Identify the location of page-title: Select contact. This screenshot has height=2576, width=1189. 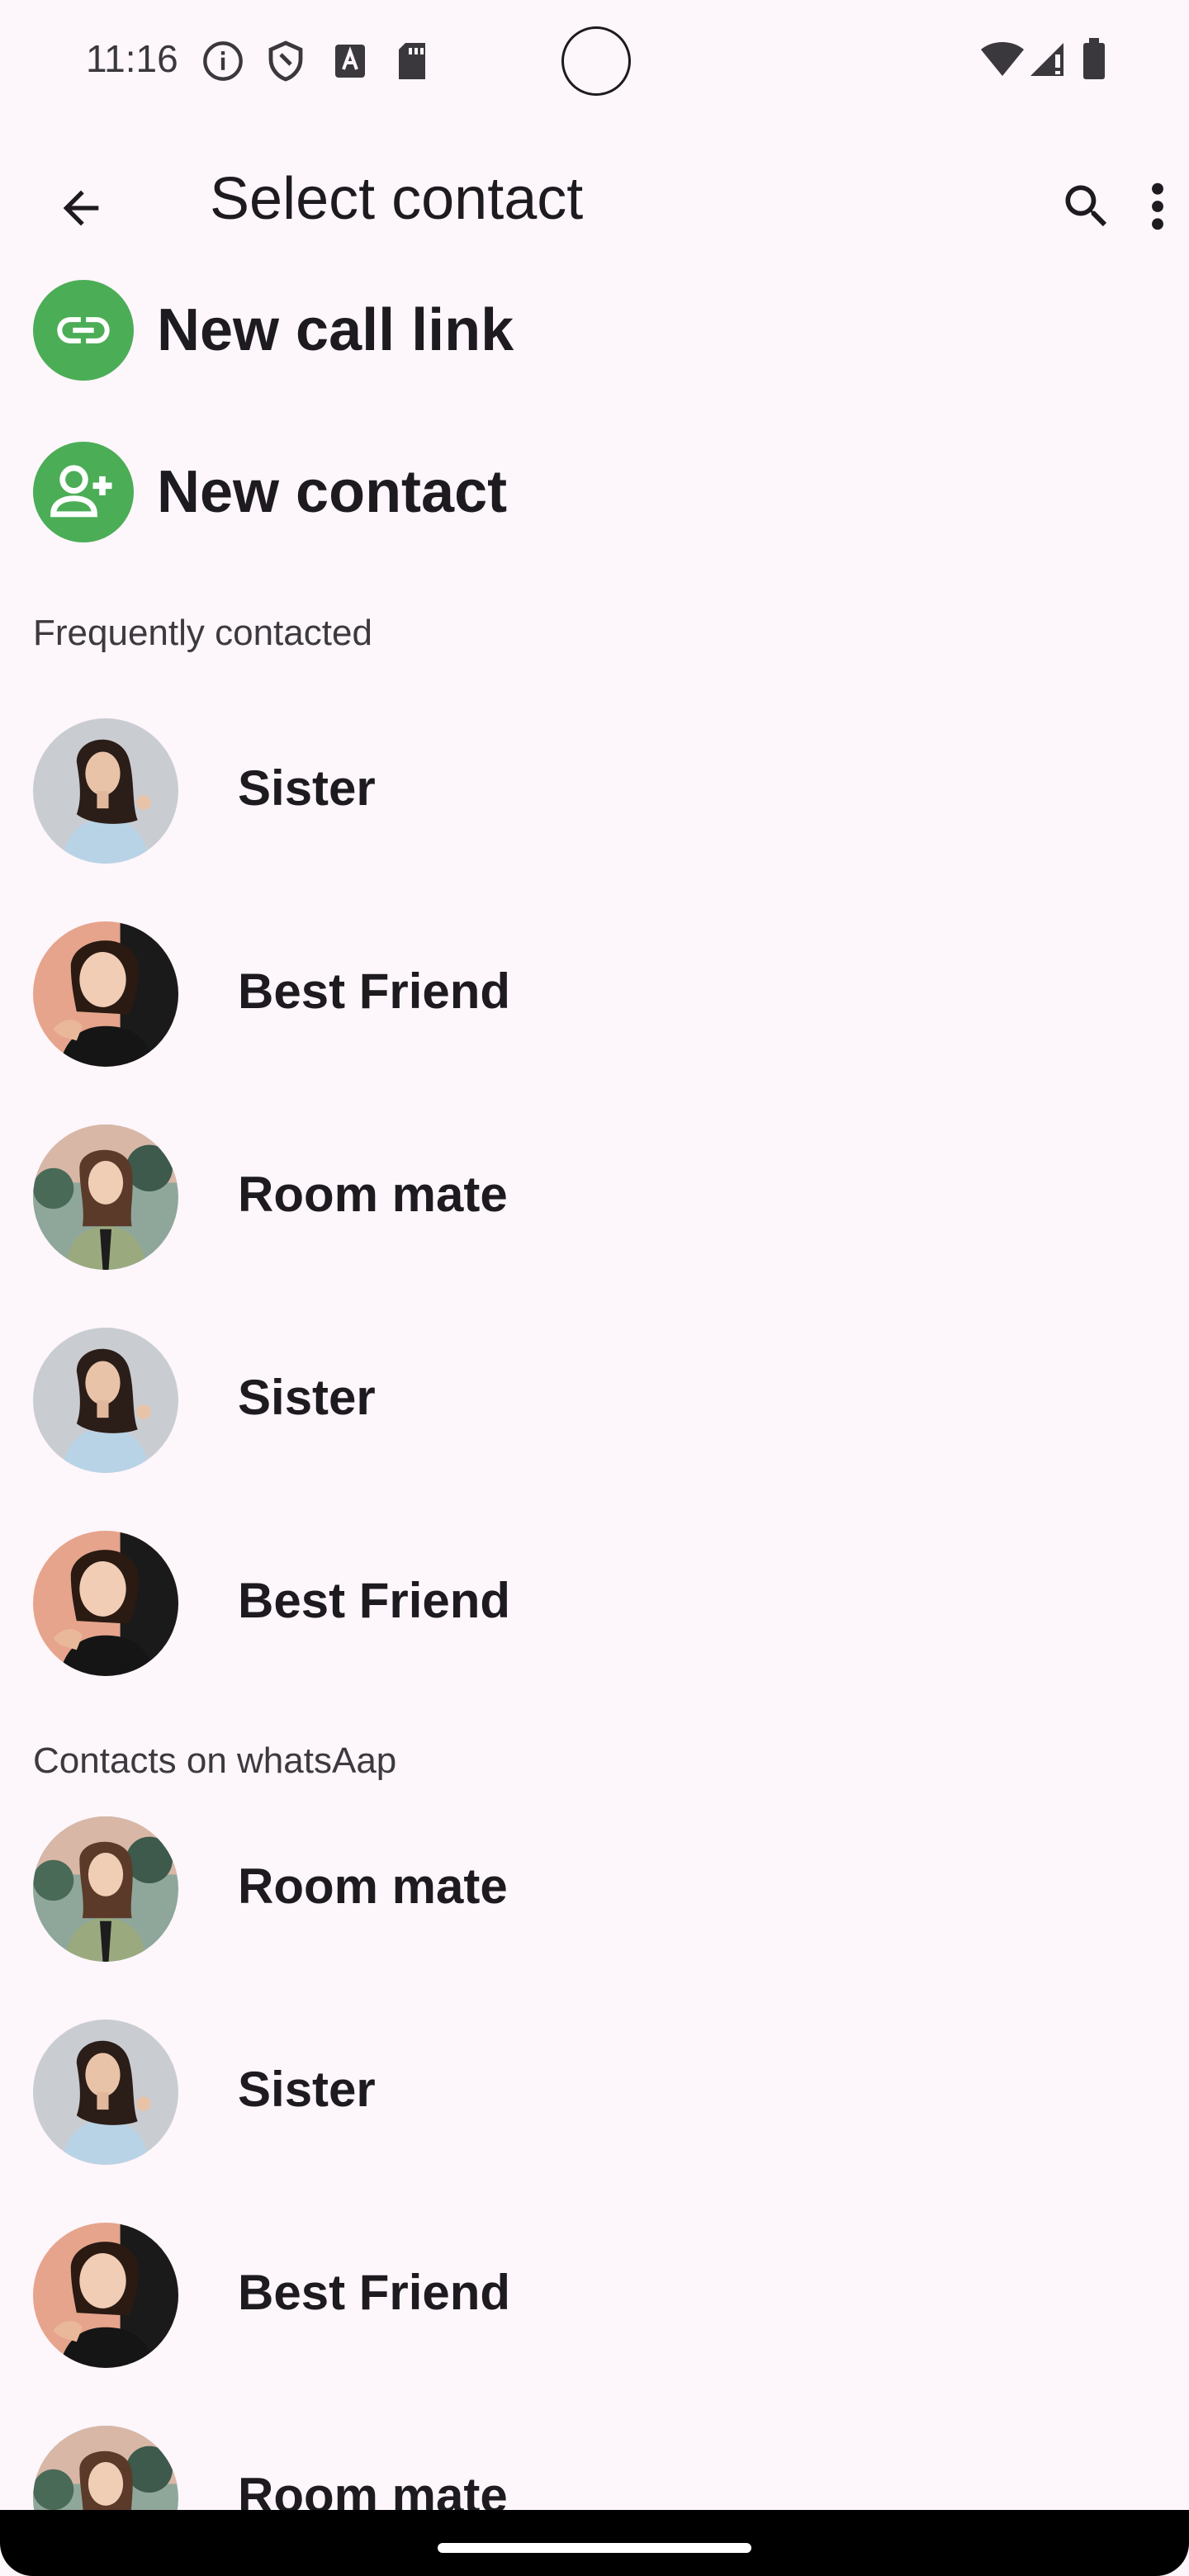
(397, 199).